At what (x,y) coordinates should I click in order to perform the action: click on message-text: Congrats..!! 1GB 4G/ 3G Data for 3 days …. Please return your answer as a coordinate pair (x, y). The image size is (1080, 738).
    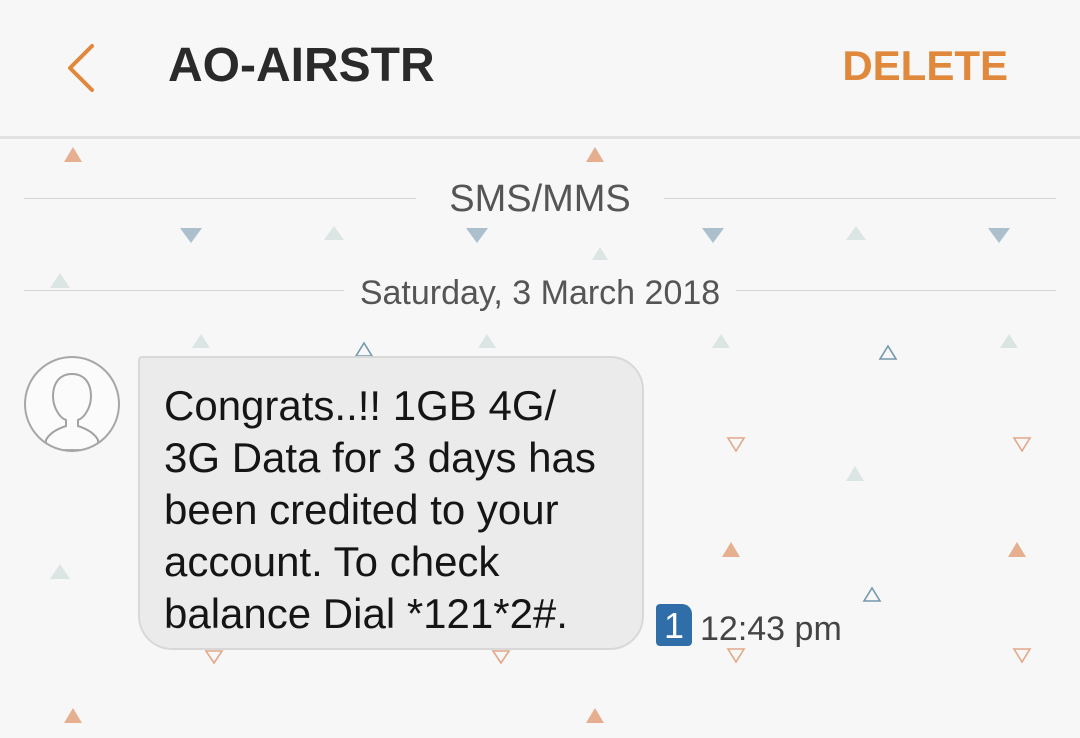
    Looking at the image, I should click on (380, 509).